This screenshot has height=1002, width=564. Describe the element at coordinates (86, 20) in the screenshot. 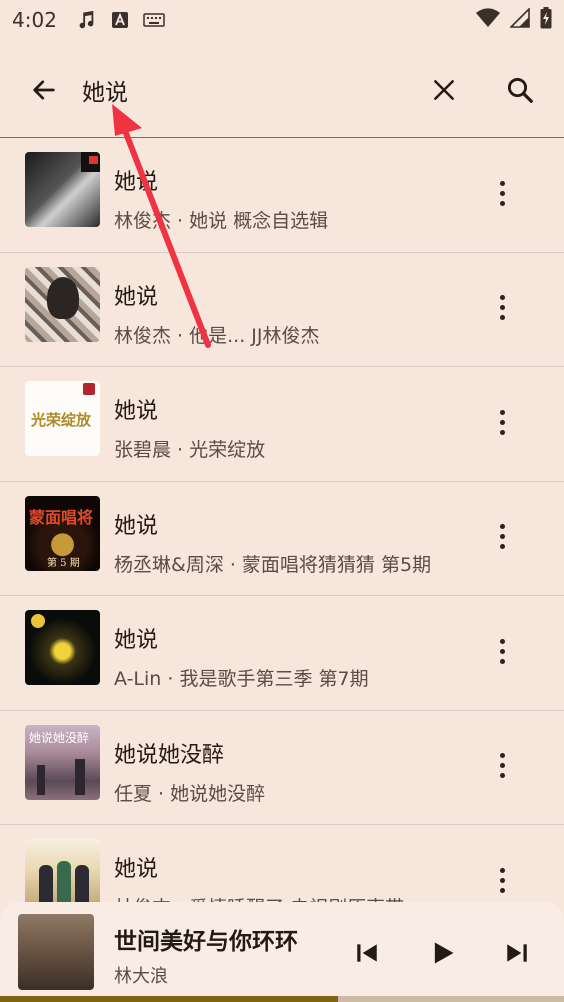

I see `music-note-icon` at that location.